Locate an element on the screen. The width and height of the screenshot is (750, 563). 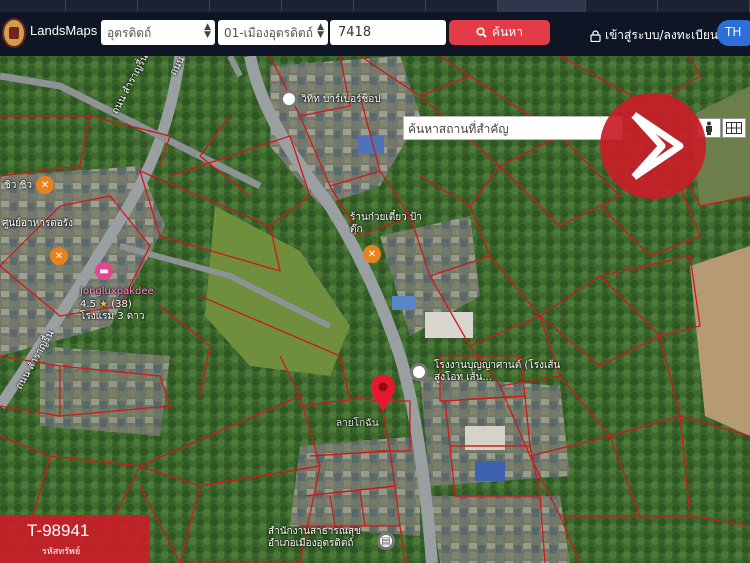
place-search-input: ค้นหาสถานที่สำคัญ is located at coordinates (513, 128).